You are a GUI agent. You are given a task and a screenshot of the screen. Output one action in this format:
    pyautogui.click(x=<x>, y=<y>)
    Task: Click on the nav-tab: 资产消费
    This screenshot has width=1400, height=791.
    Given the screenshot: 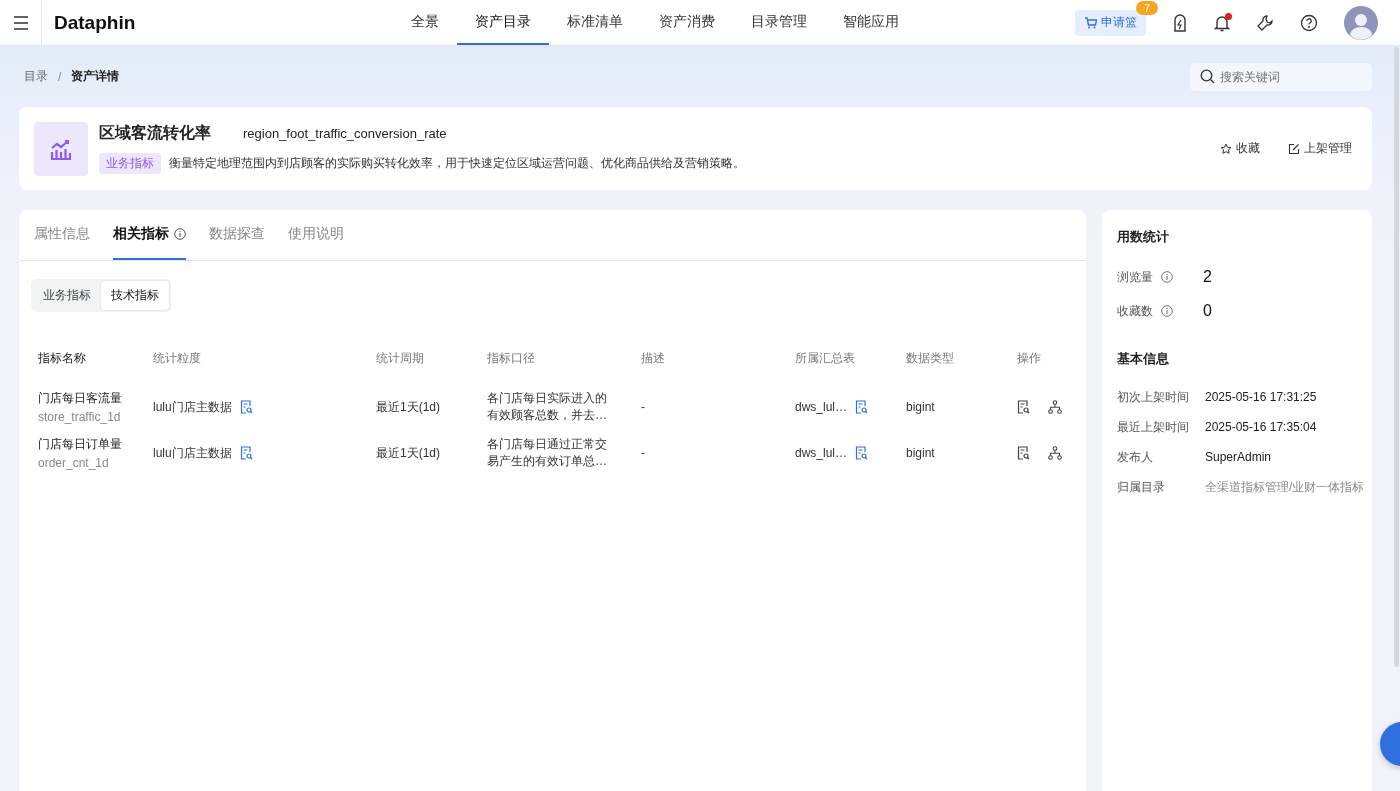 What is the action you would take?
    pyautogui.click(x=687, y=22)
    